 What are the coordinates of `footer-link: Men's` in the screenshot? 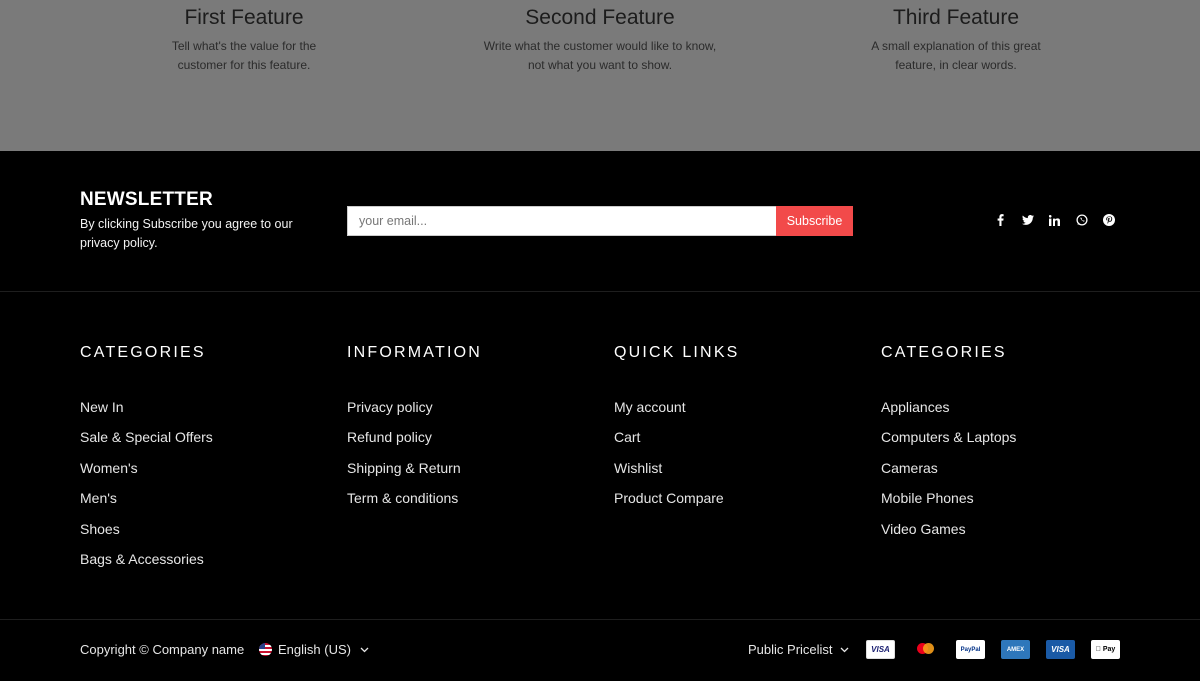 It's located at (200, 498).